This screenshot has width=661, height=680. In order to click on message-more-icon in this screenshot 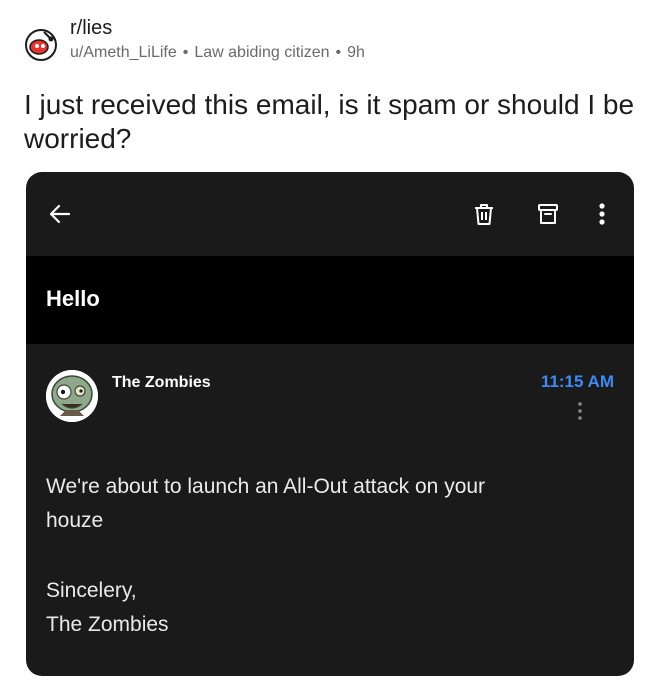, I will do `click(580, 412)`.